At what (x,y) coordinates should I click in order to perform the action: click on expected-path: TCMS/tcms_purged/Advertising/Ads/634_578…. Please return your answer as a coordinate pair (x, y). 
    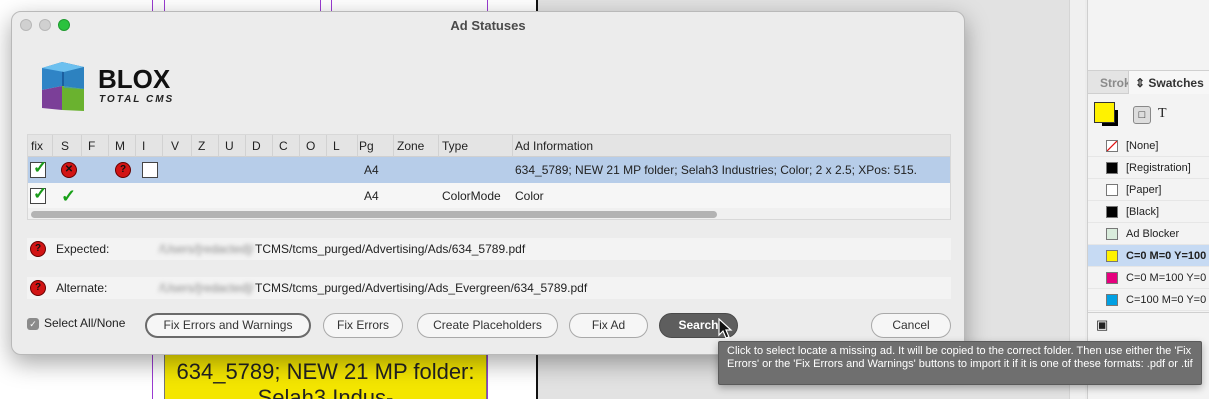
    Looking at the image, I should click on (390, 249).